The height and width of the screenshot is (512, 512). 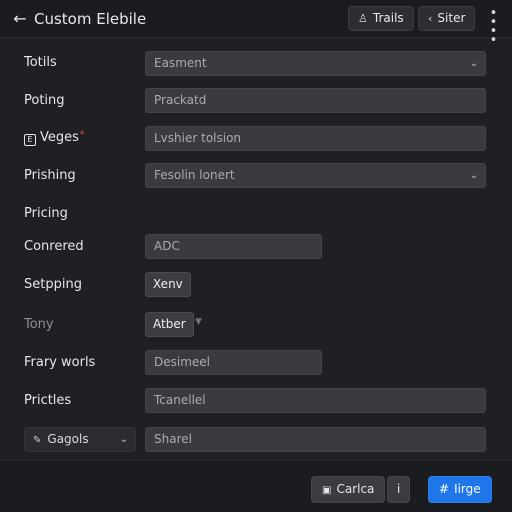 What do you see at coordinates (50, 175) in the screenshot?
I see `prishing-label: Prishing` at bounding box center [50, 175].